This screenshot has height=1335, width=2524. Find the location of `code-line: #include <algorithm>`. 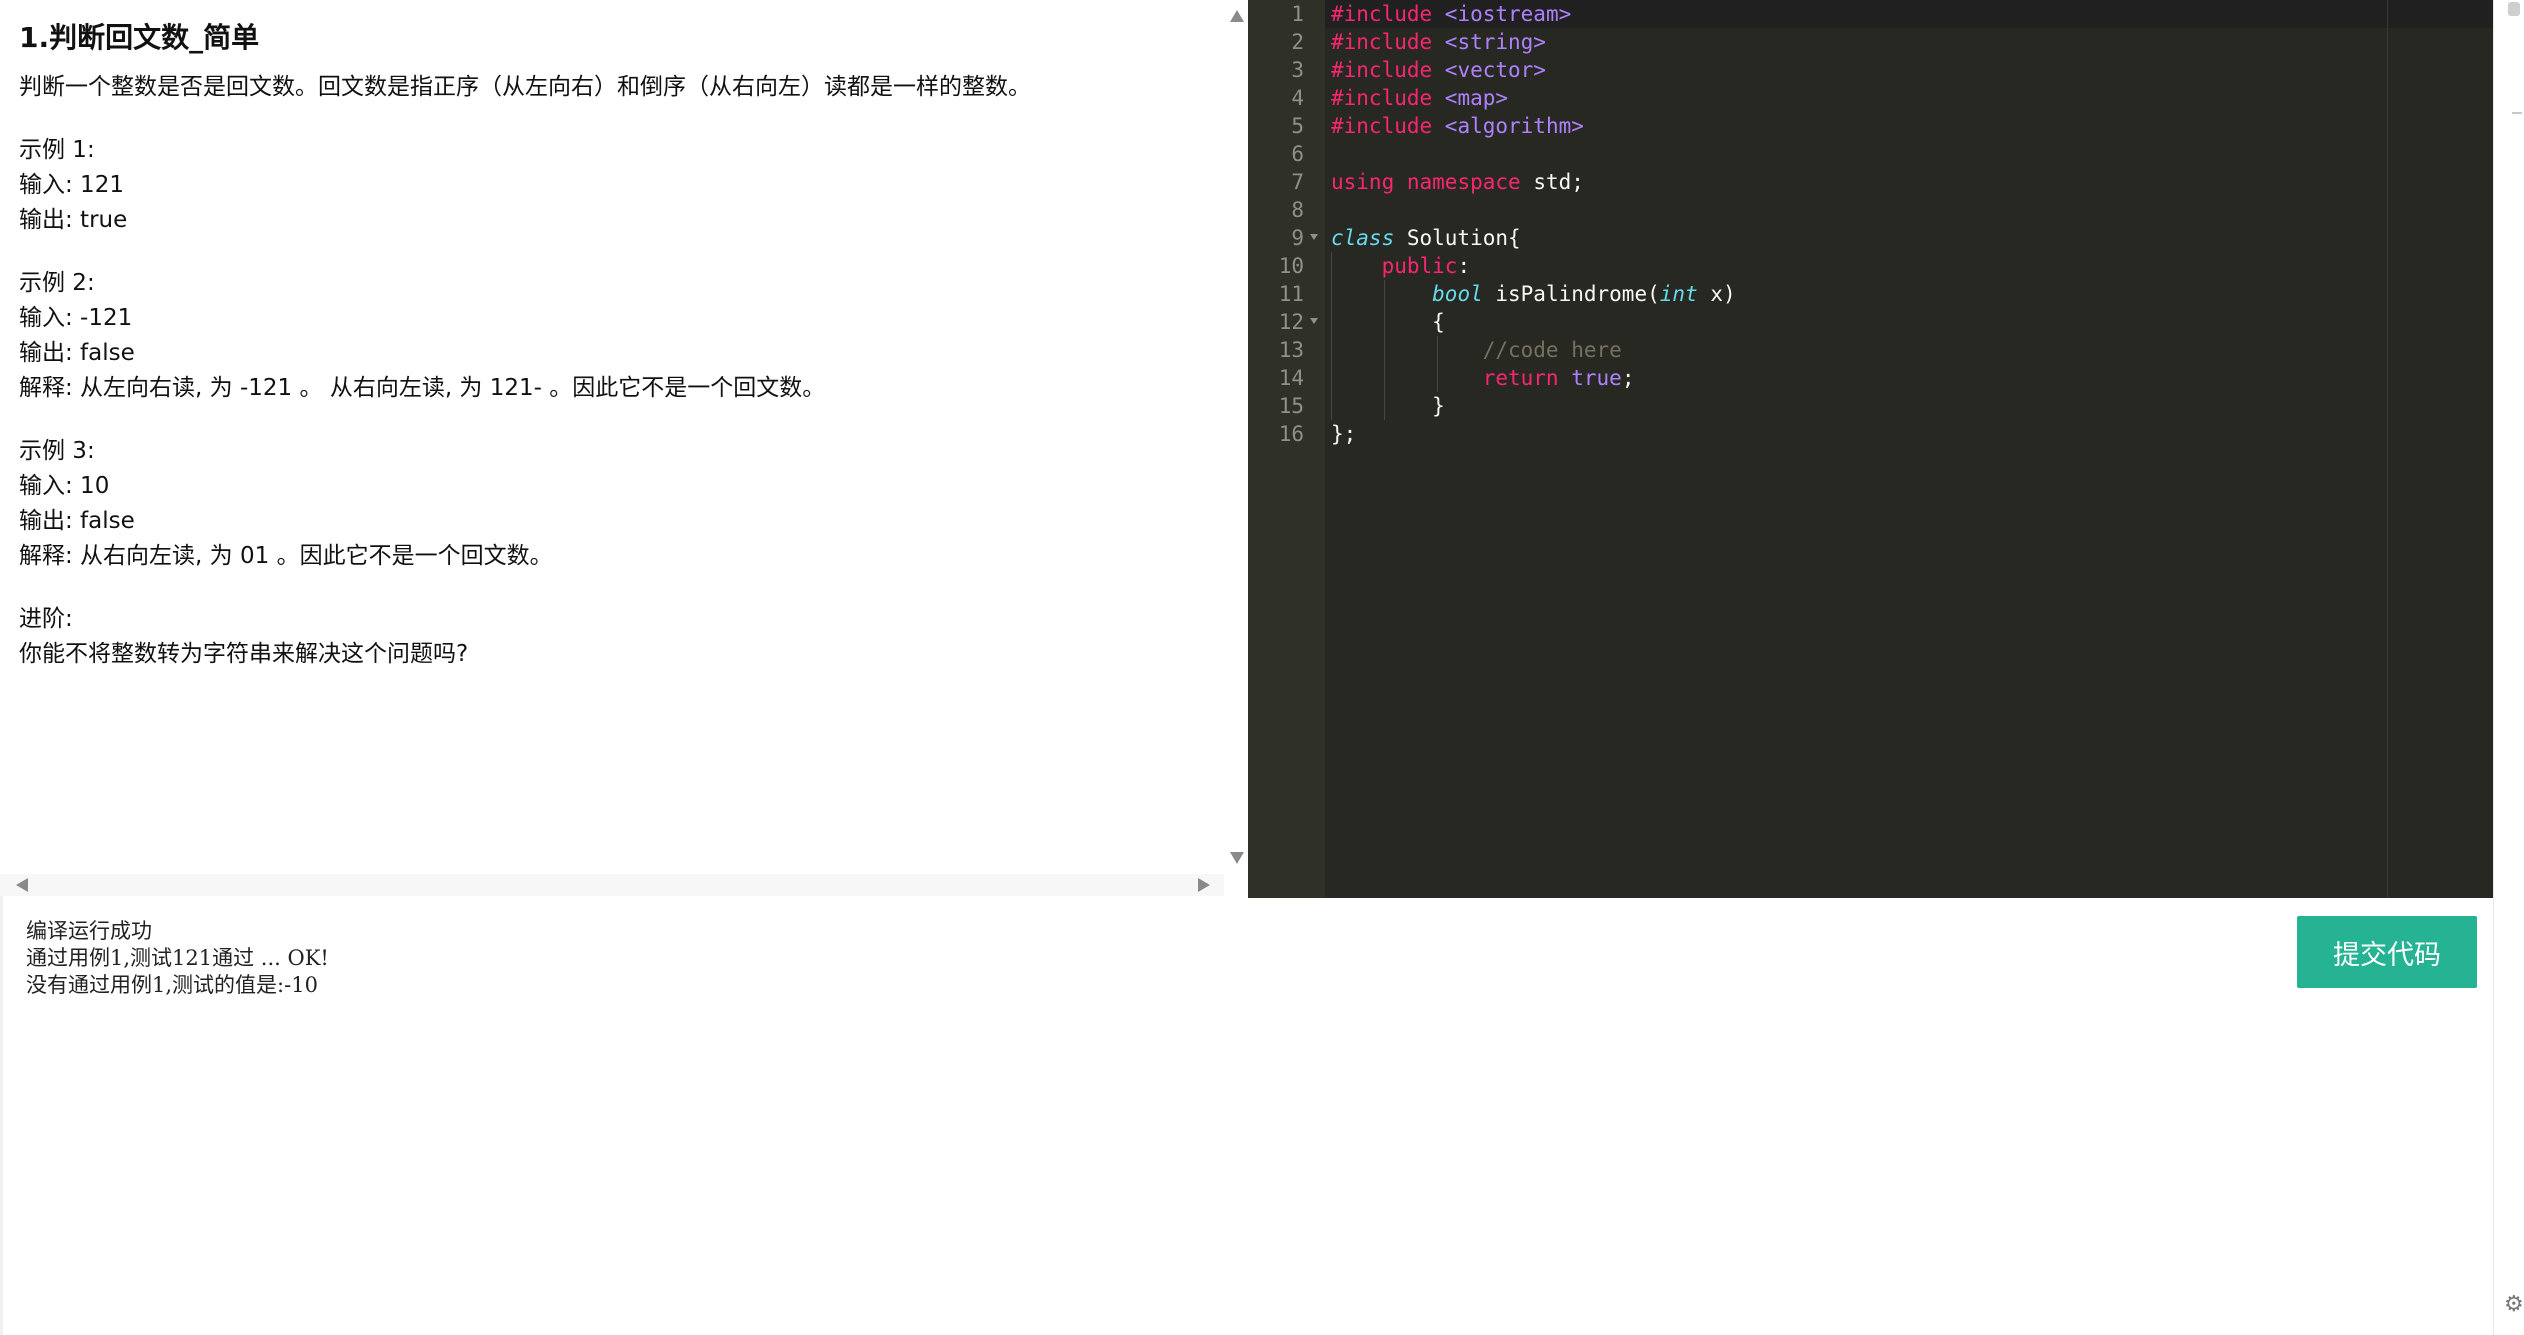

code-line: #include <algorithm> is located at coordinates (1457, 126).